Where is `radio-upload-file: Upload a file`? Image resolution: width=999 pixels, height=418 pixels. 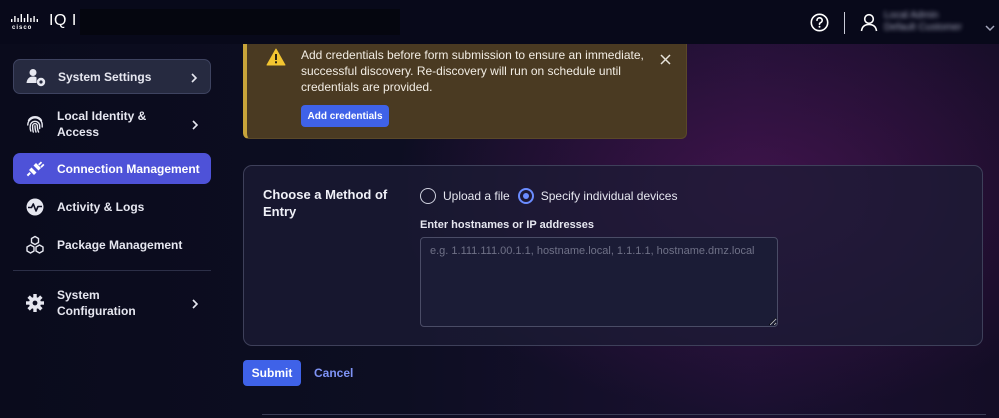
radio-upload-file: Upload a file is located at coordinates (465, 196).